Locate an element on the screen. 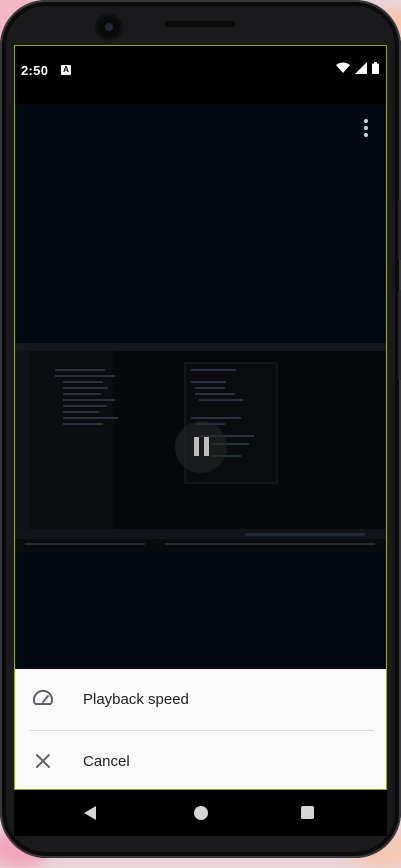  back-icon is located at coordinates (90, 813).